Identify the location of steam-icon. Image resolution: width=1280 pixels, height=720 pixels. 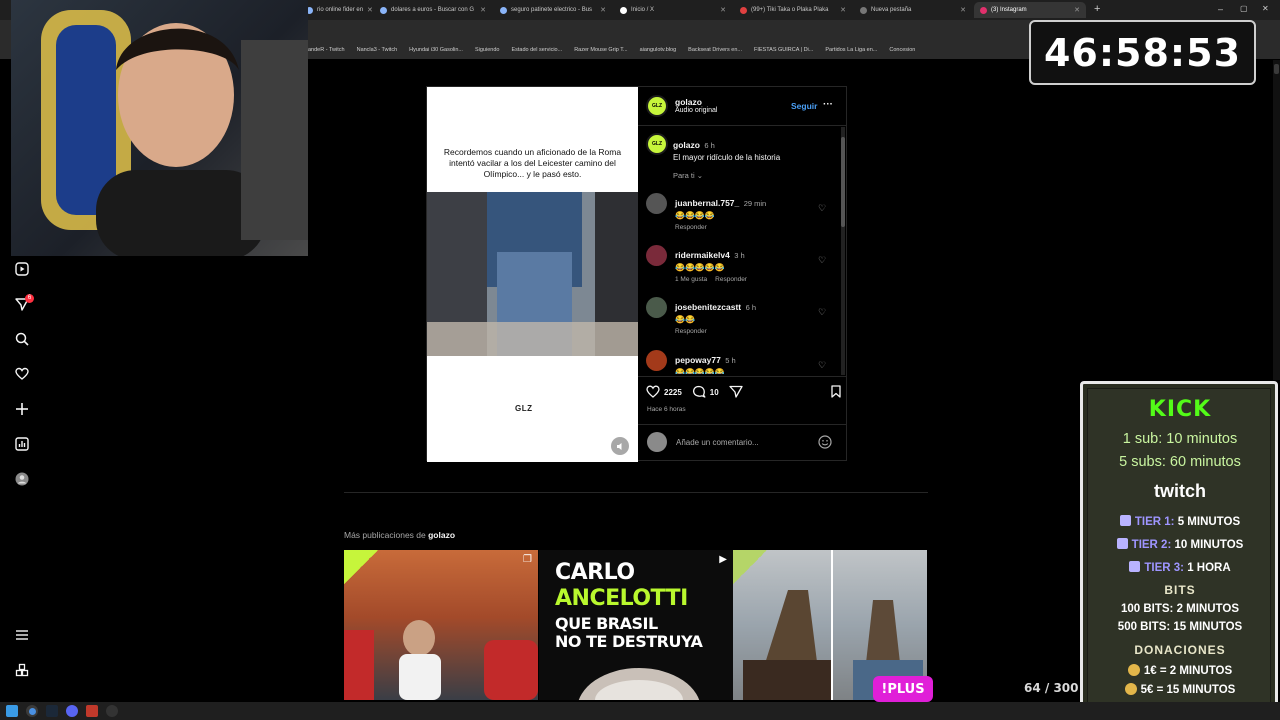
(52, 711).